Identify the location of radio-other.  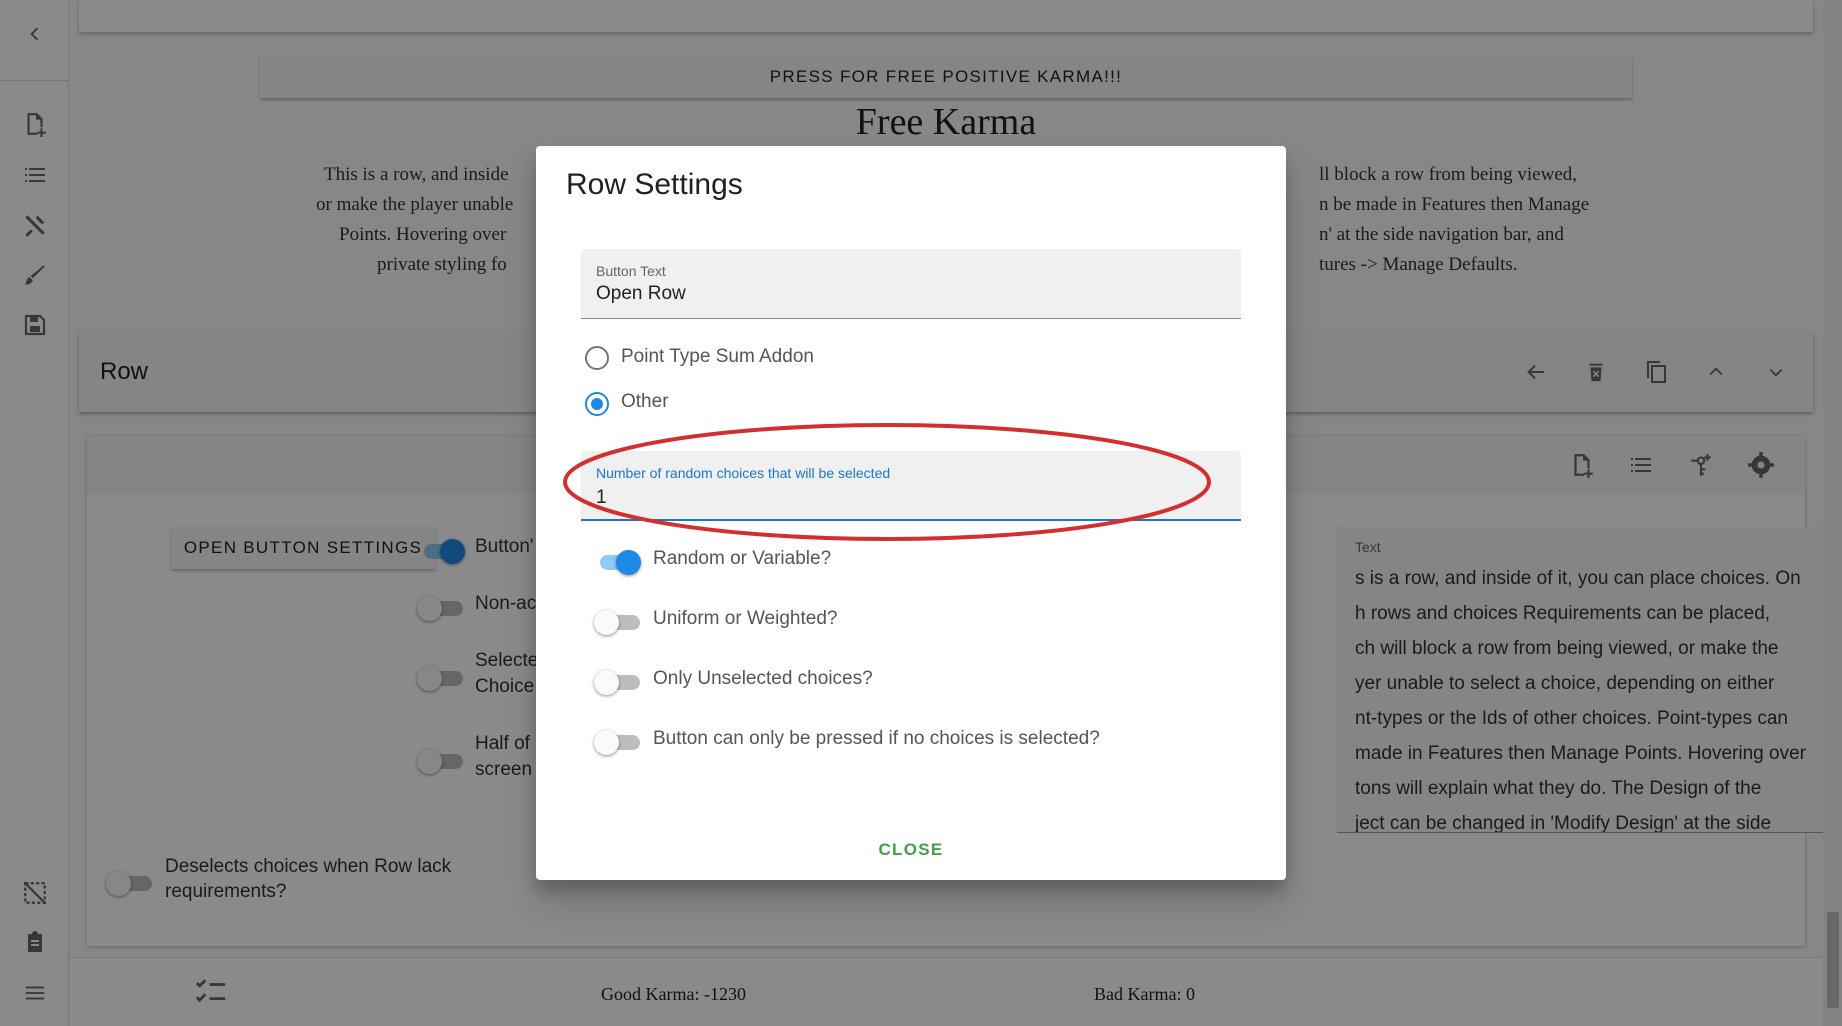
(597, 404).